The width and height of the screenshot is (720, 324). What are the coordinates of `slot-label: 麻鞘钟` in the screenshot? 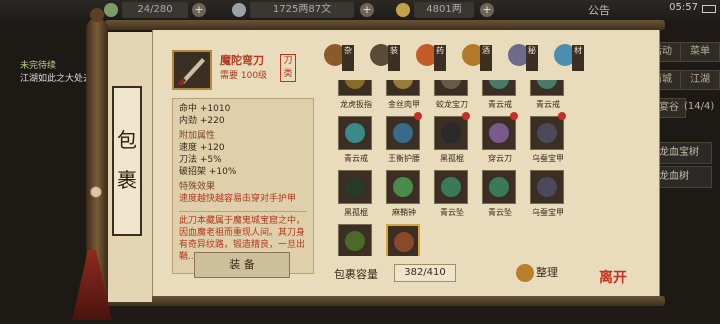 It's located at (404, 212).